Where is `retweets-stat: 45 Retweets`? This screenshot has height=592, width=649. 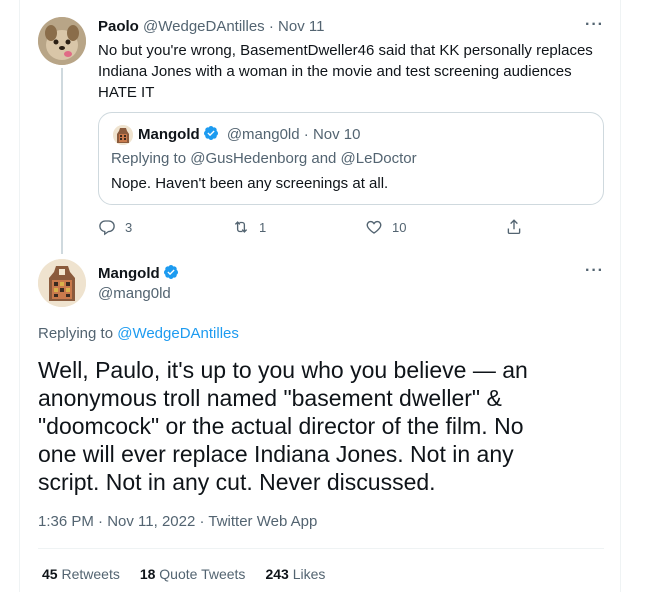
retweets-stat: 45 Retweets is located at coordinates (81, 574).